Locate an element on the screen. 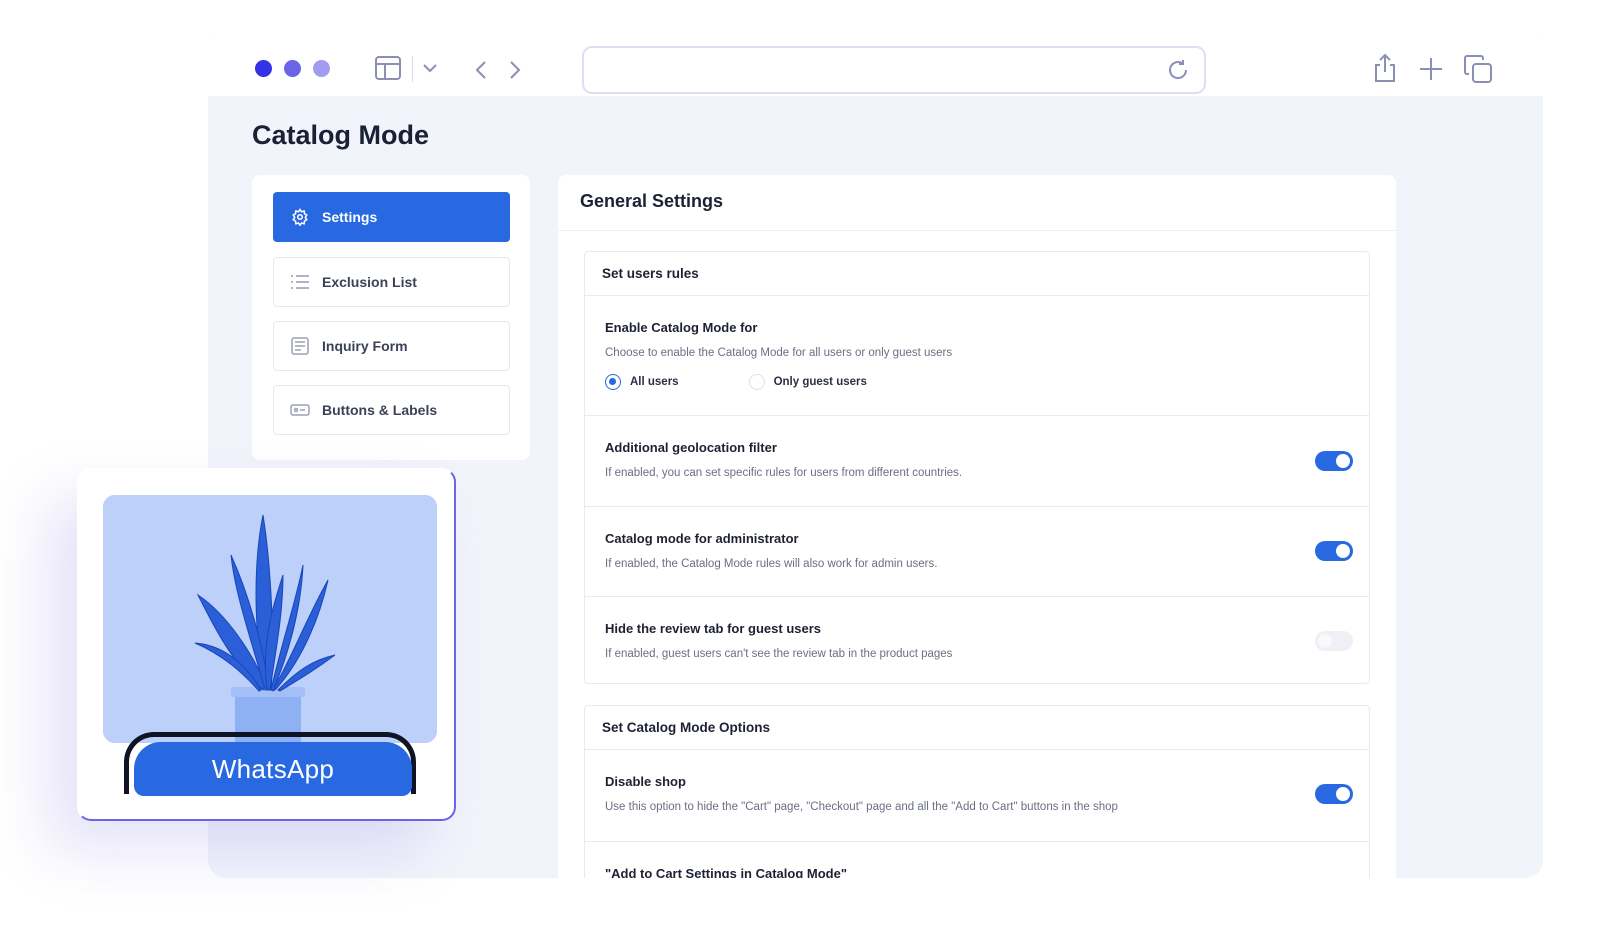 The image size is (1622, 950). gear-icon is located at coordinates (300, 217).